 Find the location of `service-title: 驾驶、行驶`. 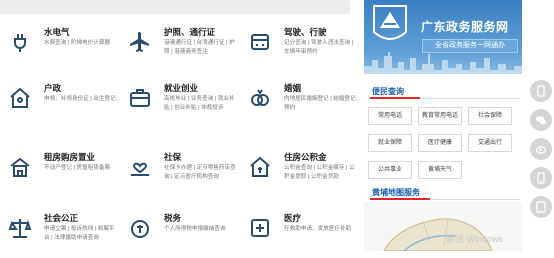

service-title: 驾驶、行驶 is located at coordinates (305, 32).